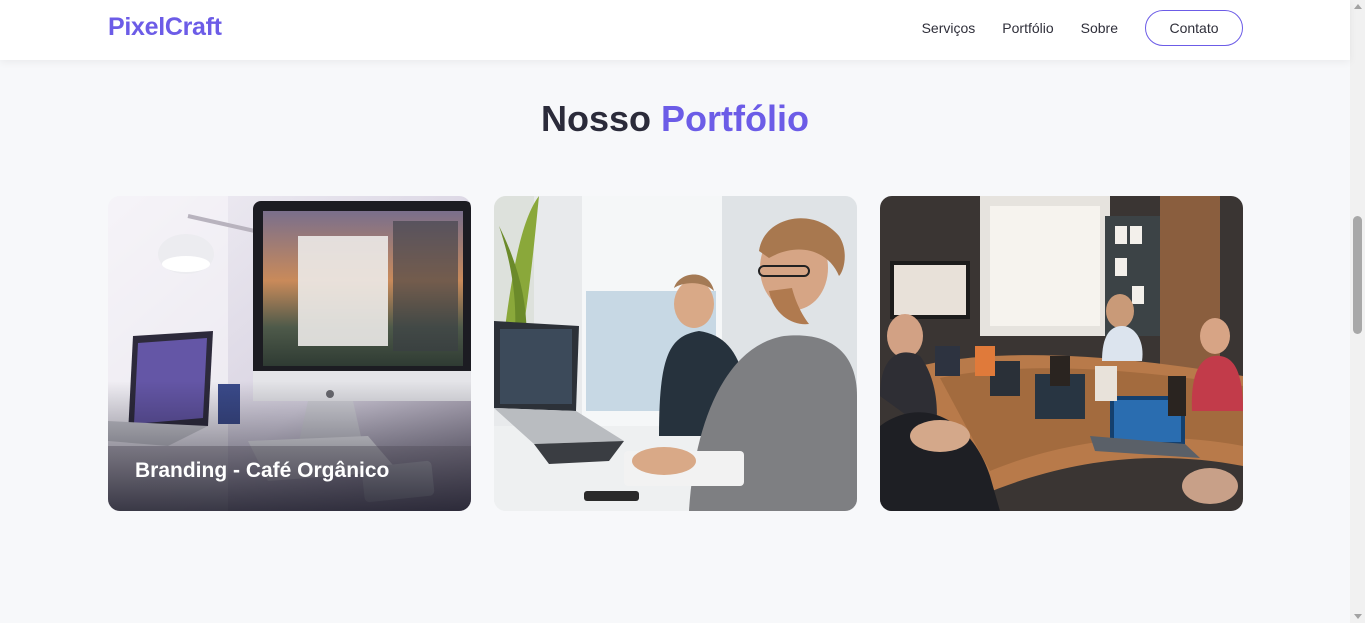 The image size is (1365, 623). What do you see at coordinates (1099, 28) in the screenshot?
I see `nav-link-sobre: Sobre` at bounding box center [1099, 28].